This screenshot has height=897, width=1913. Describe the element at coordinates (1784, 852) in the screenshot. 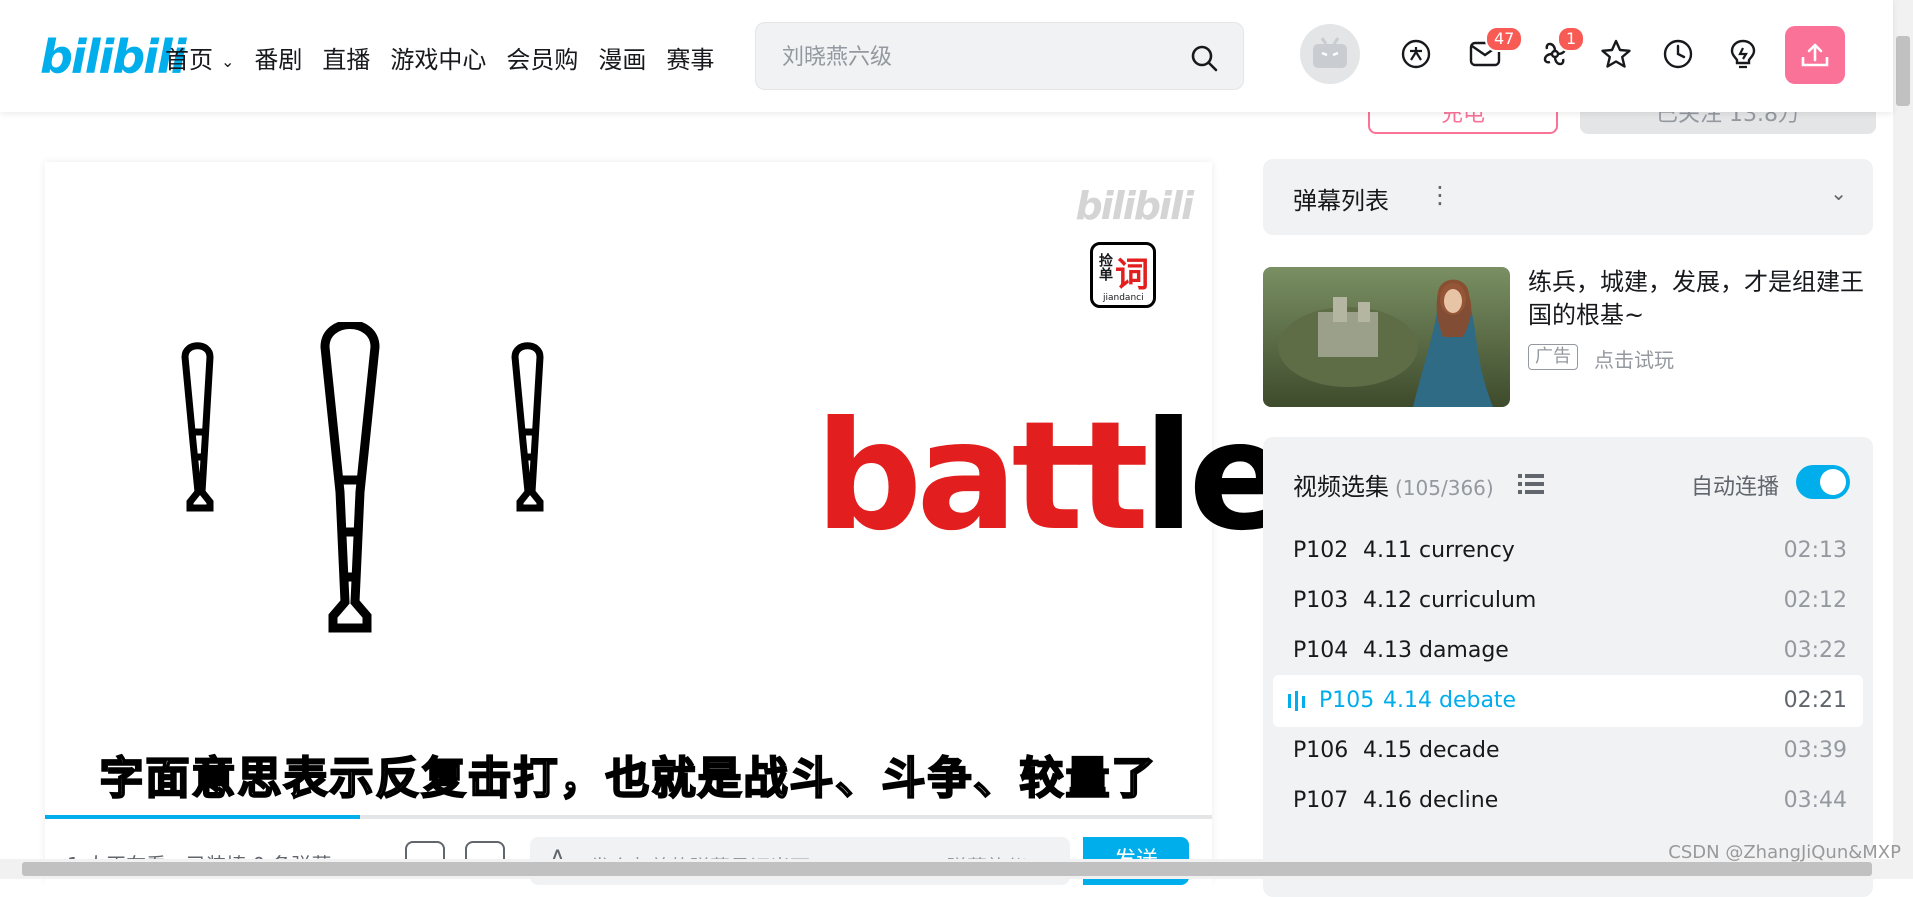

I see `csdn-watermark: CSDN @ZhangJiQun&MXP` at that location.